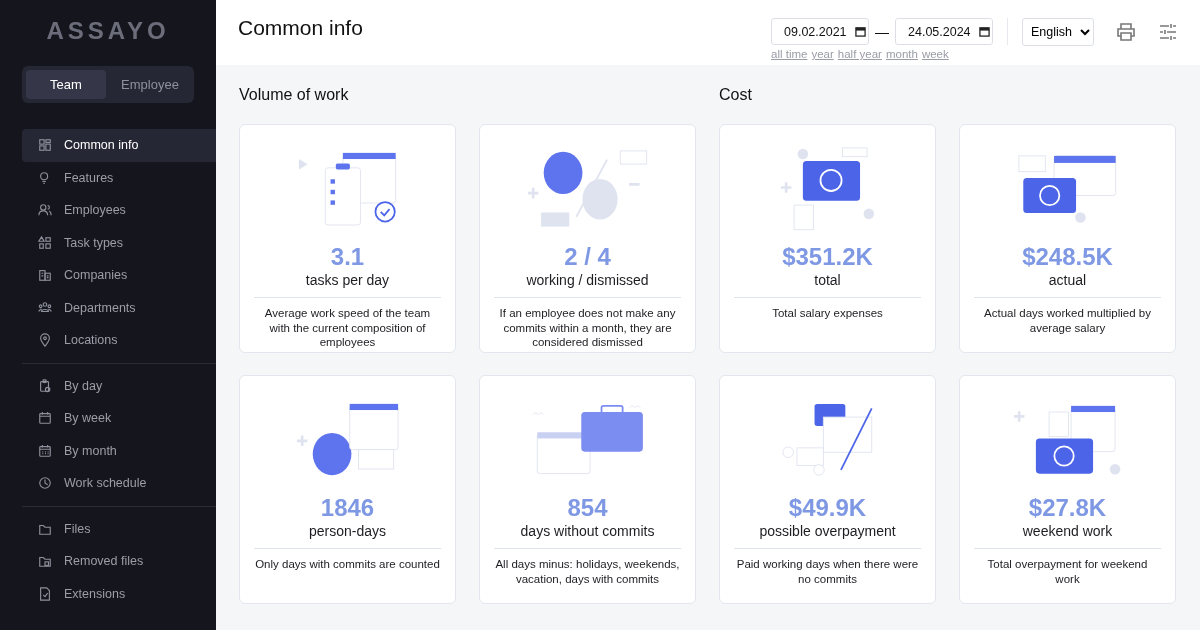 The width and height of the screenshot is (1200, 630). What do you see at coordinates (587, 328) in the screenshot?
I see `stat-description: If an employee does not make any commits within a month, they are considered dismissed` at bounding box center [587, 328].